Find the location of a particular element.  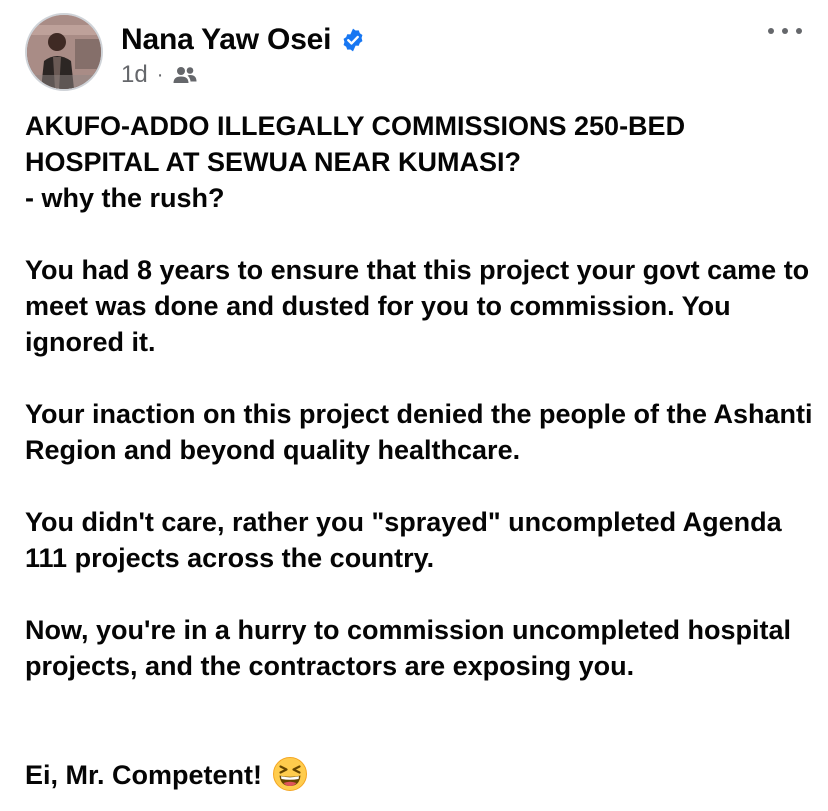

author-row: Nana Yaw Osei is located at coordinates (243, 40).